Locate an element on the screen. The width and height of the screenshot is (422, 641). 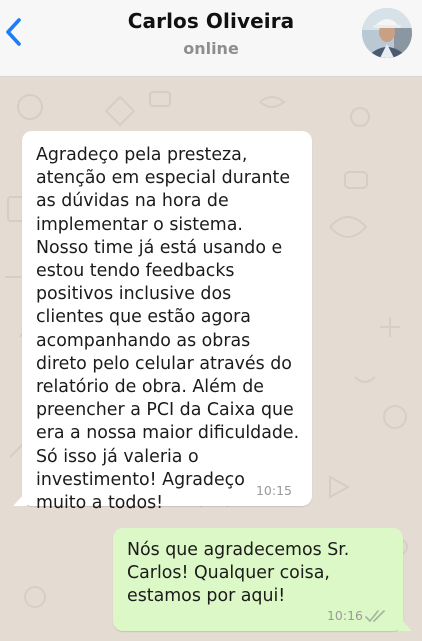
chat-header: Carlos Oliveira online is located at coordinates (211, 38).